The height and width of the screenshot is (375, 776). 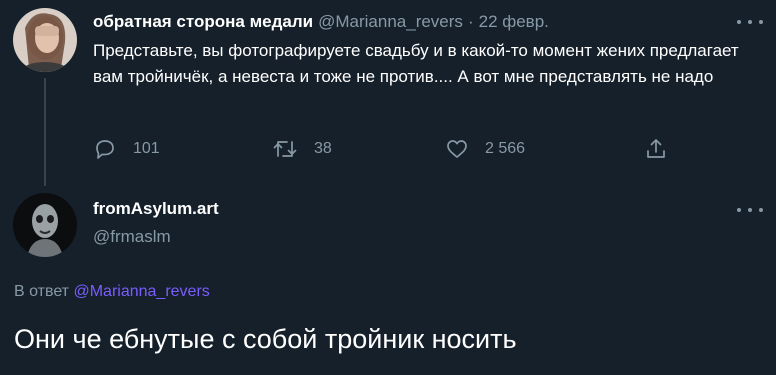 I want to click on like-count: 2 566, so click(x=505, y=148).